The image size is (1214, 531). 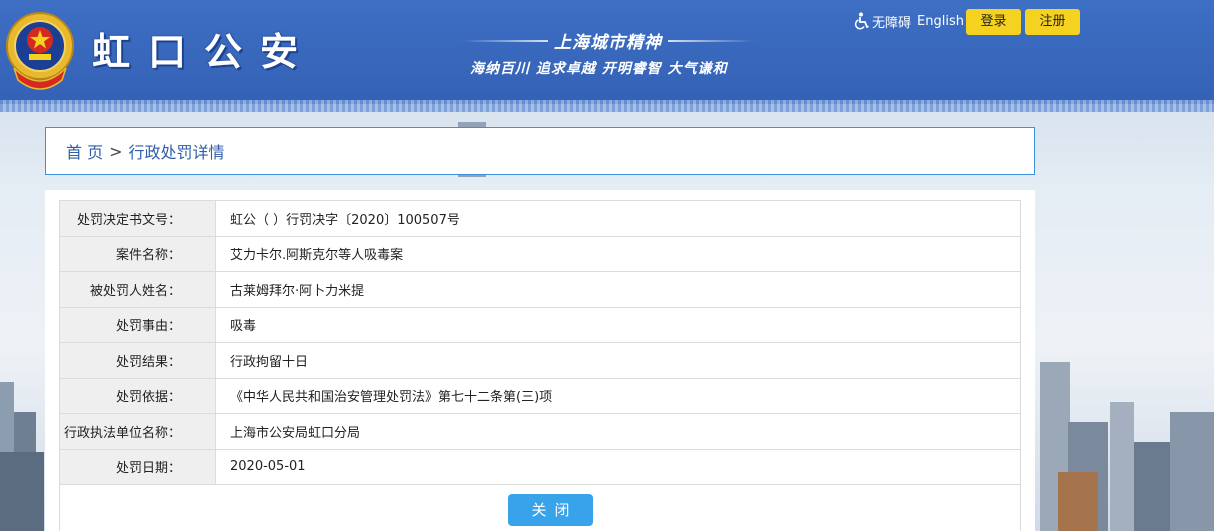 What do you see at coordinates (618, 431) in the screenshot?
I see `row-value: 上海市公安局虹口分局` at bounding box center [618, 431].